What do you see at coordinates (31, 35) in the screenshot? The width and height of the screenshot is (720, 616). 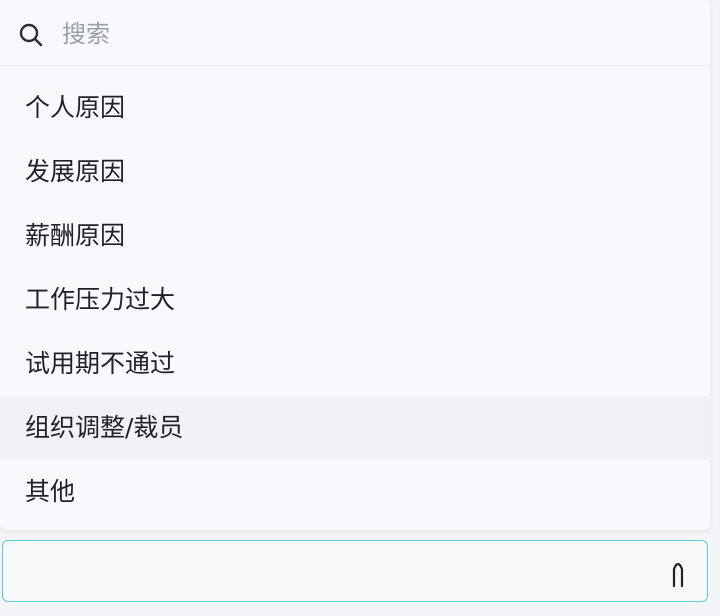 I see `search-icon` at bounding box center [31, 35].